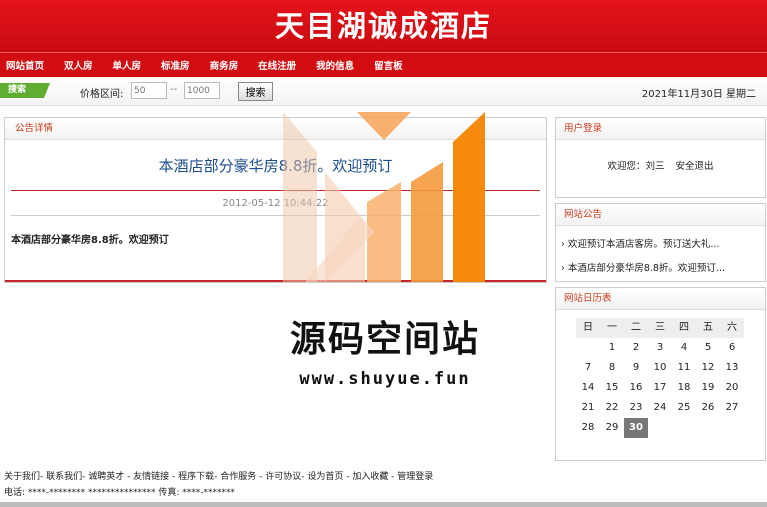 The width and height of the screenshot is (767, 507). Describe the element at coordinates (612, 368) in the screenshot. I see `calendar-day: 8` at that location.